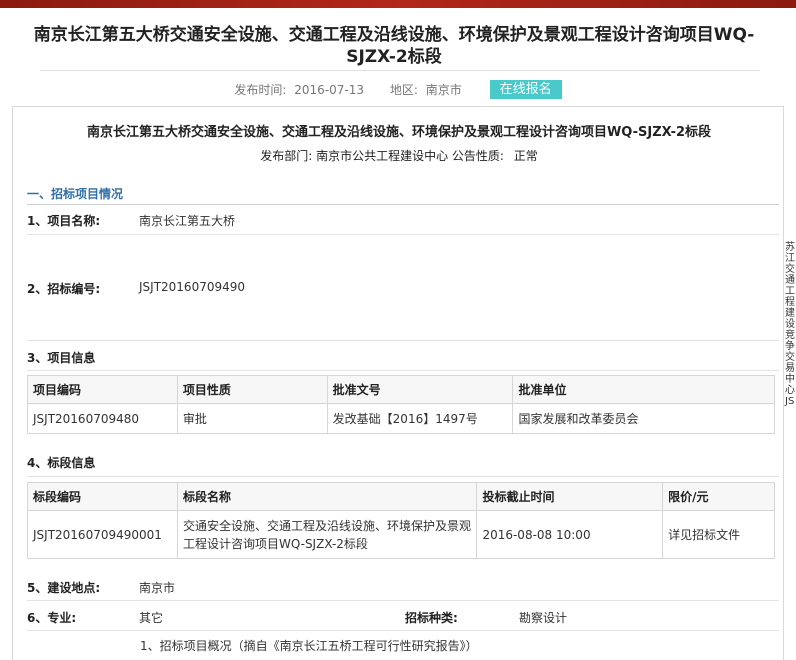 This screenshot has height=660, width=796. Describe the element at coordinates (61, 358) in the screenshot. I see `project-info-label: 3、项目信息` at that location.